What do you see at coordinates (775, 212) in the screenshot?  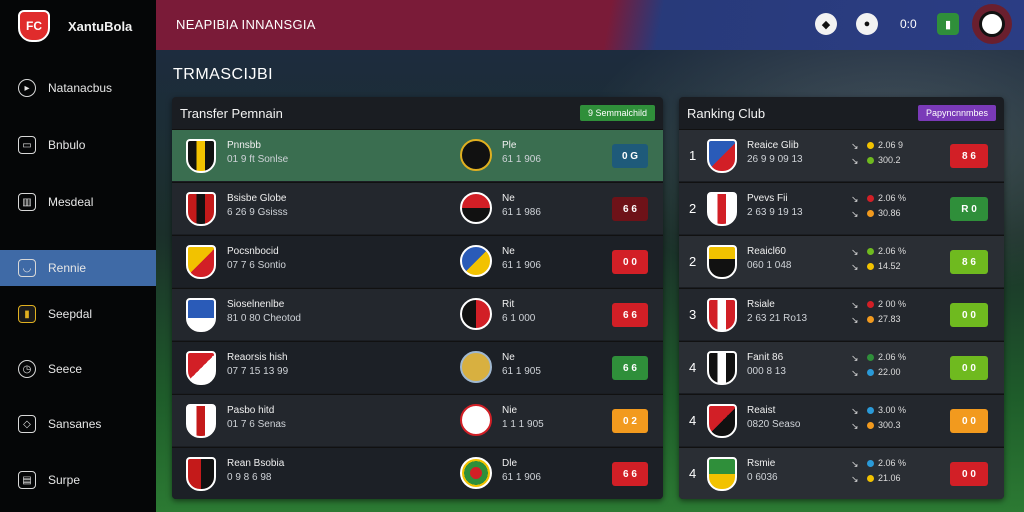 I see `club-details: 2 63 9 19 13` at bounding box center [775, 212].